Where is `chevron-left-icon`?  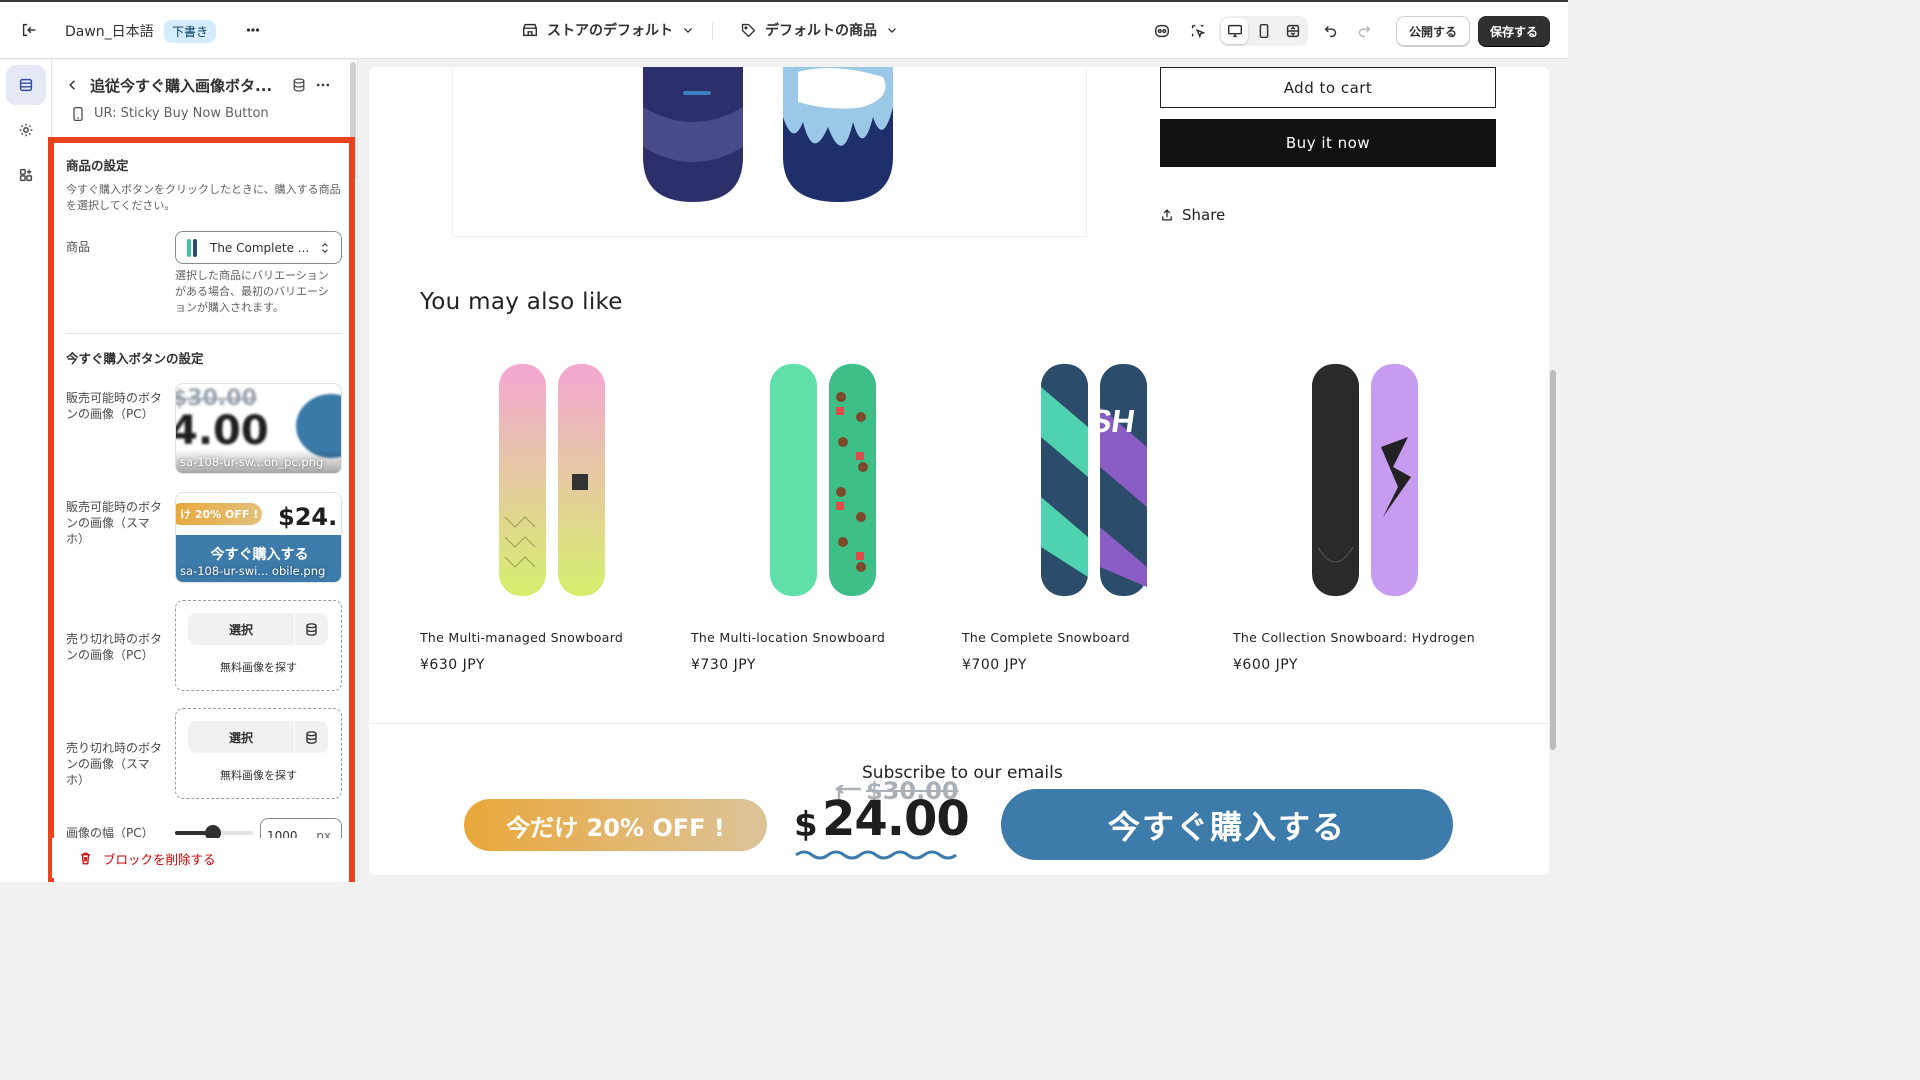
chevron-left-icon is located at coordinates (72, 85).